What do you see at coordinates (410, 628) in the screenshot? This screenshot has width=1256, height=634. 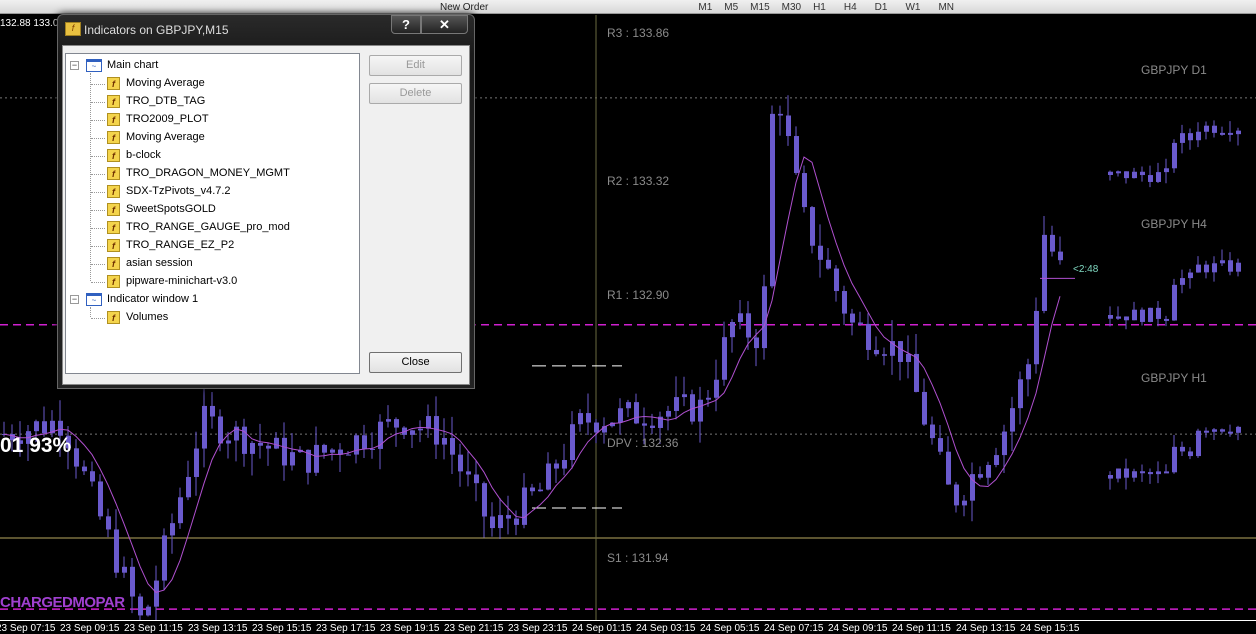 I see `time-tick: 23 Sep 19:15` at bounding box center [410, 628].